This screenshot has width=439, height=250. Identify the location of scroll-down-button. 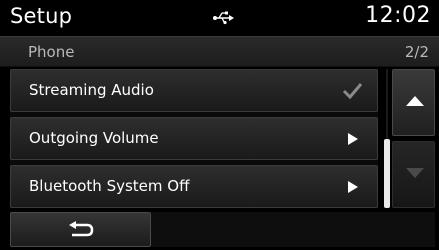
(413, 174).